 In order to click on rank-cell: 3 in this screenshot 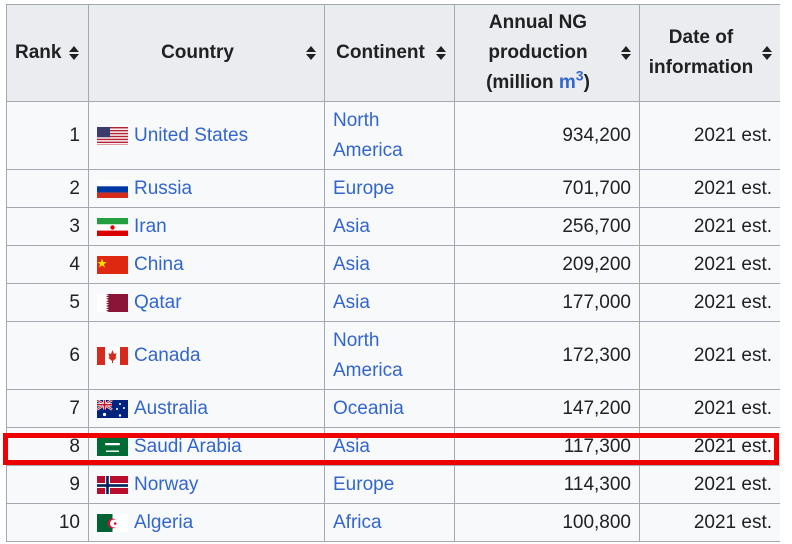, I will do `click(48, 227)`.